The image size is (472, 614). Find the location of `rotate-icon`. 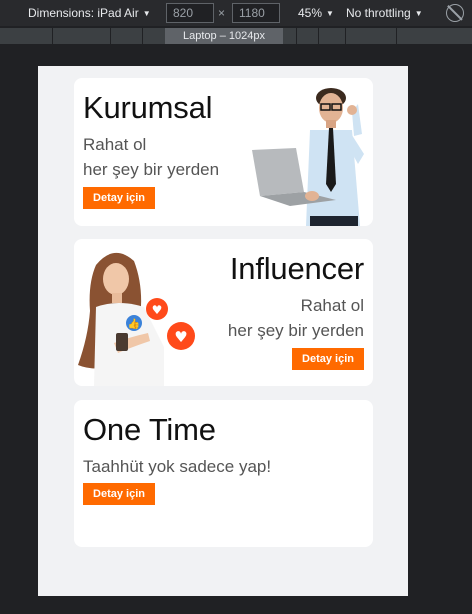

rotate-icon is located at coordinates (455, 13).